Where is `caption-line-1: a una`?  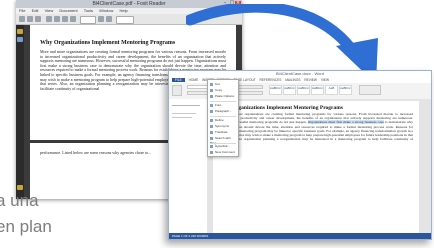
caption-line-1: a una is located at coordinates (19, 200).